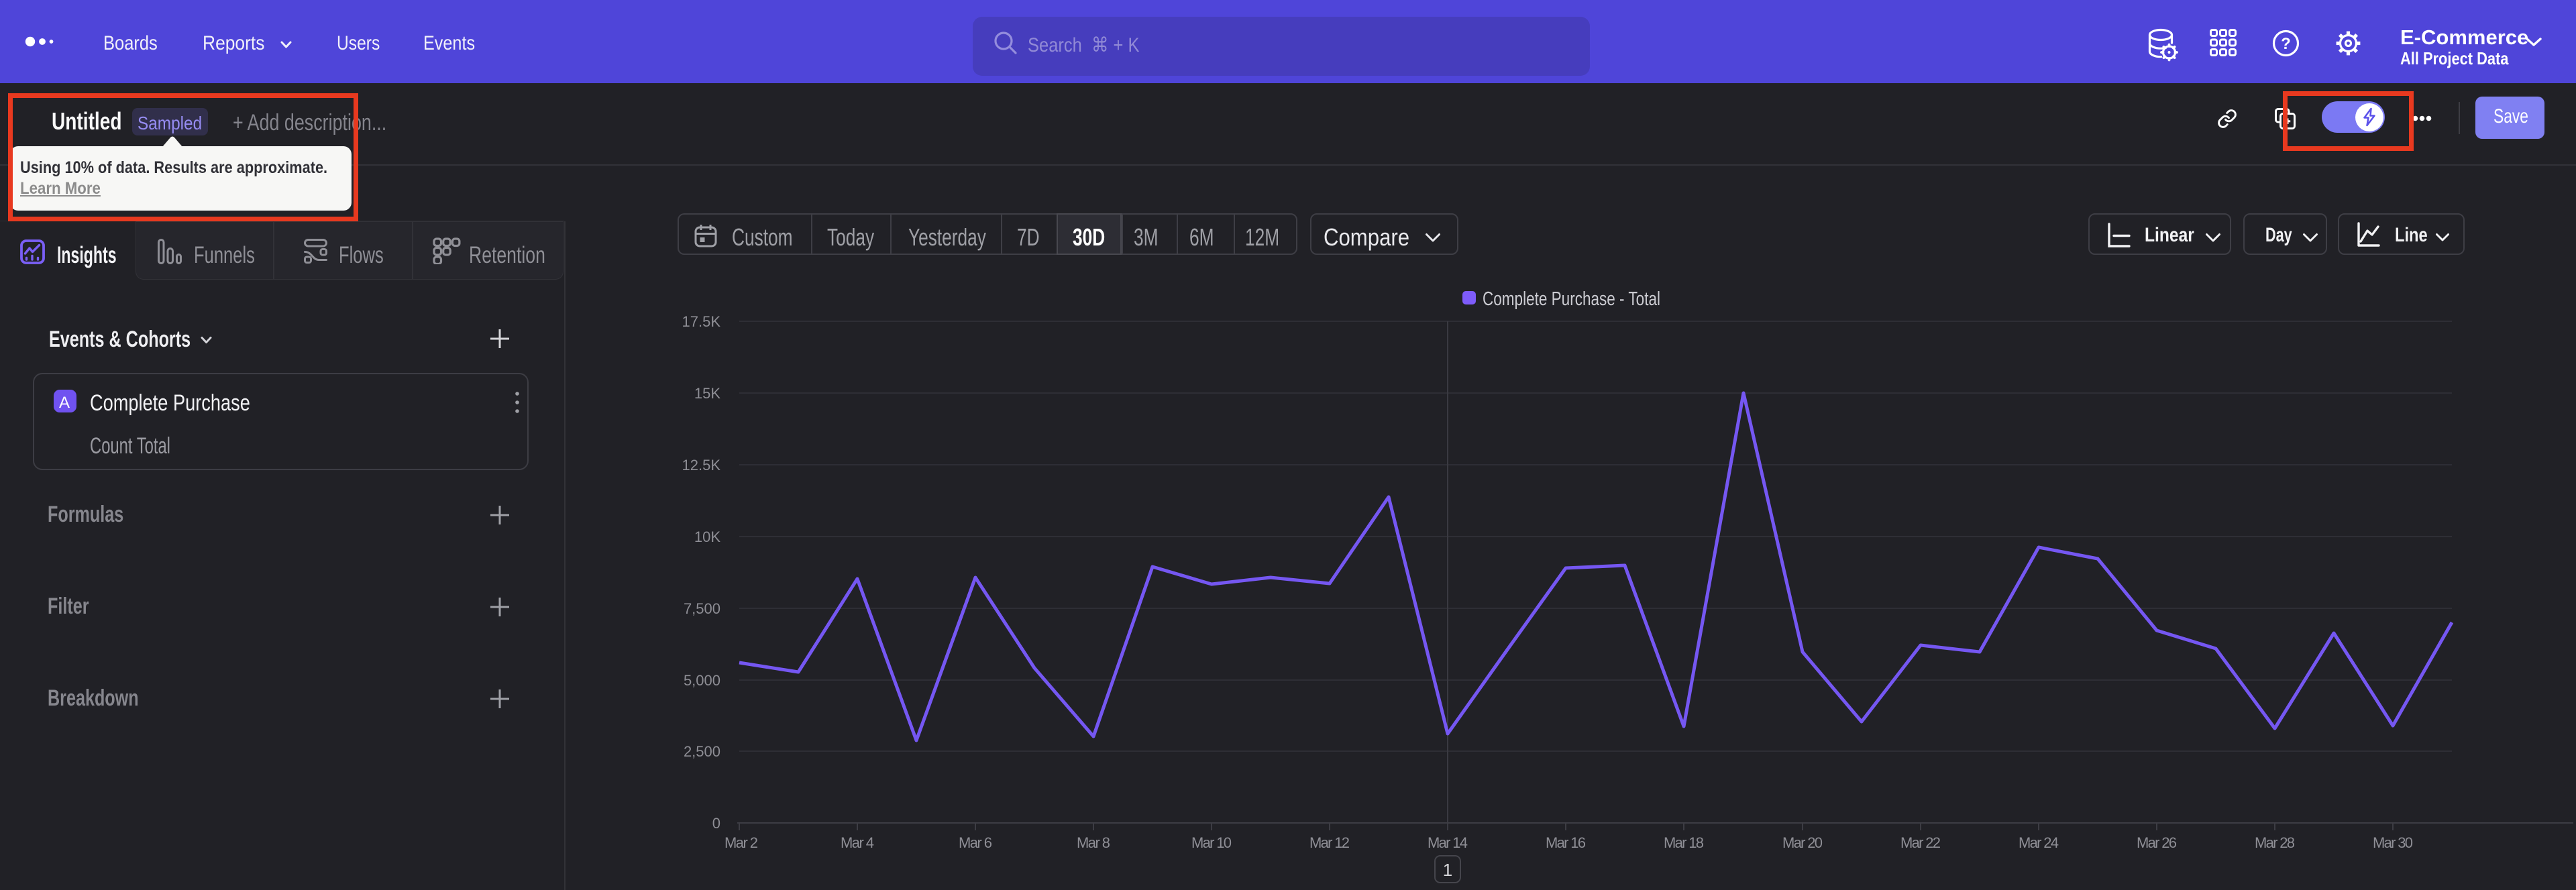 The width and height of the screenshot is (2576, 890). What do you see at coordinates (2039, 842) in the screenshot?
I see `svg-text: Mar 24` at bounding box center [2039, 842].